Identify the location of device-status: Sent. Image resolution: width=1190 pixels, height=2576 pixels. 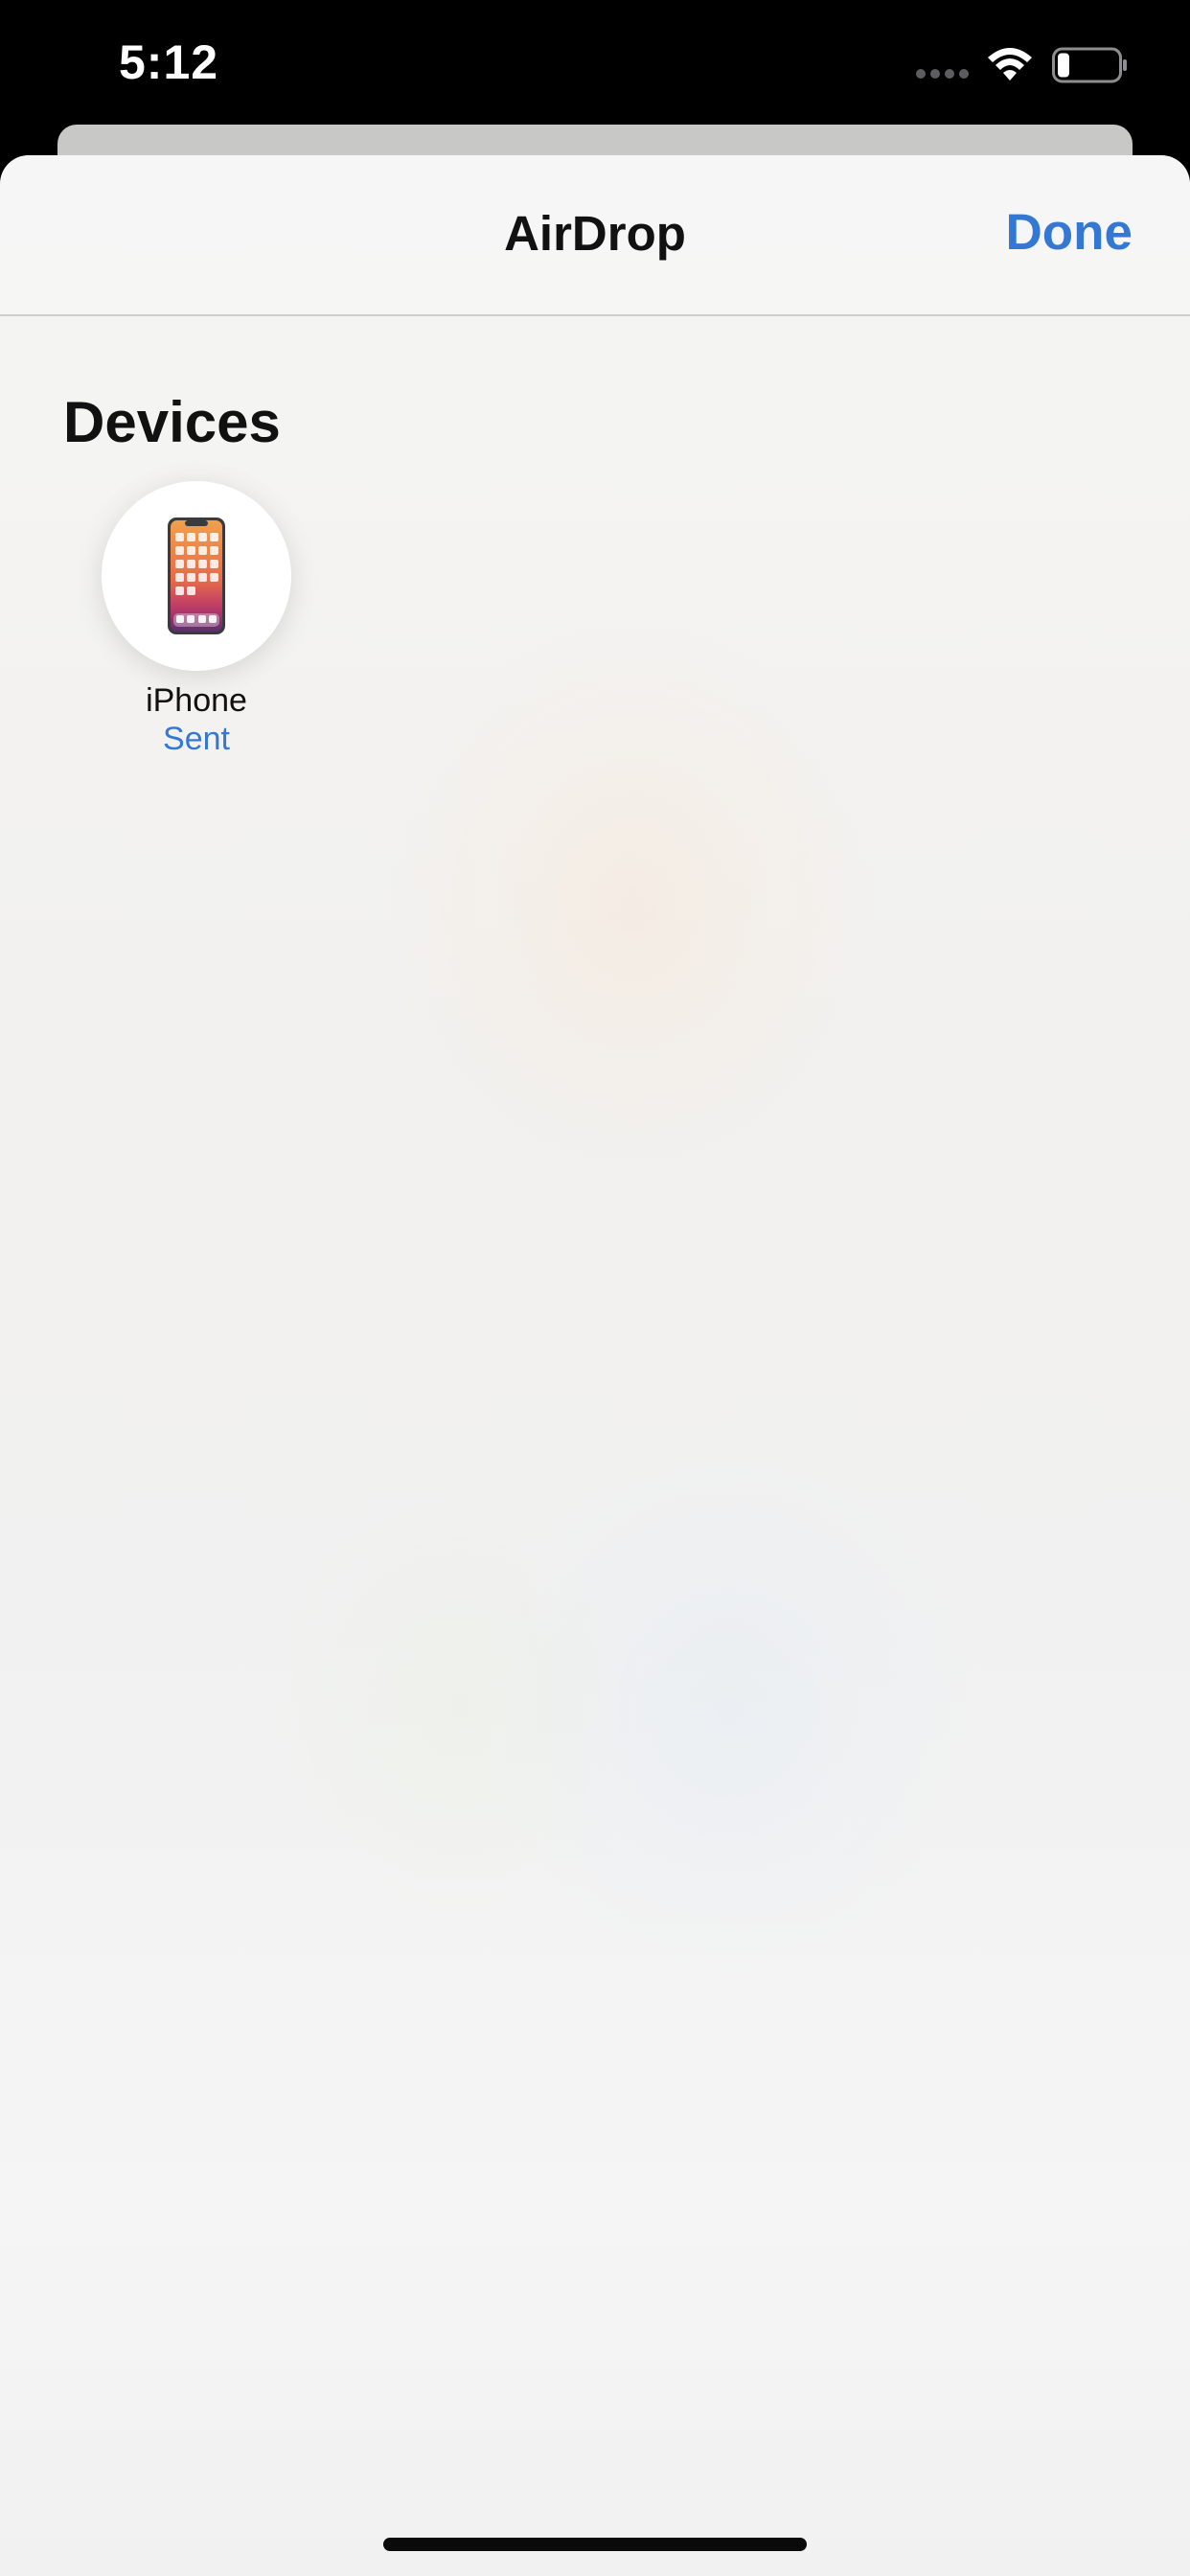
(197, 739).